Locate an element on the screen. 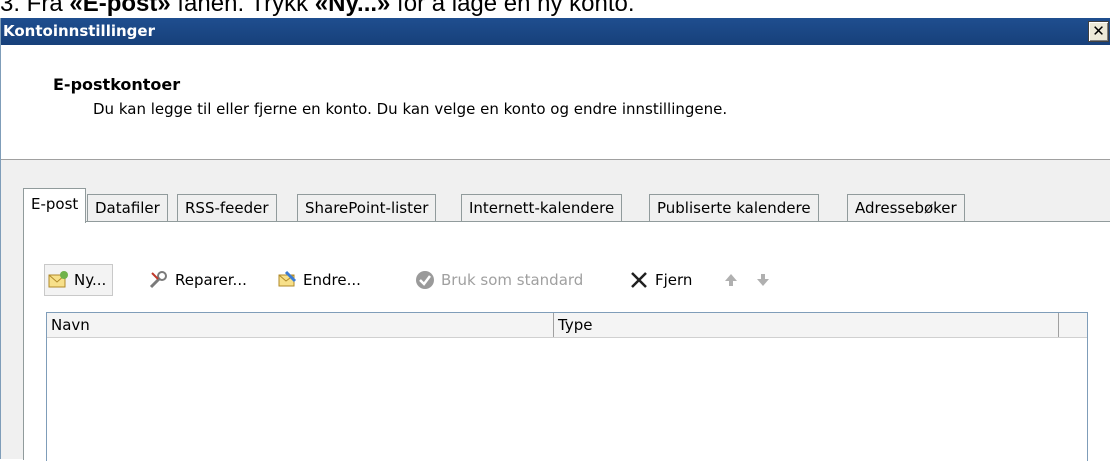  set-default-button-label: Bruk som standard is located at coordinates (512, 280).